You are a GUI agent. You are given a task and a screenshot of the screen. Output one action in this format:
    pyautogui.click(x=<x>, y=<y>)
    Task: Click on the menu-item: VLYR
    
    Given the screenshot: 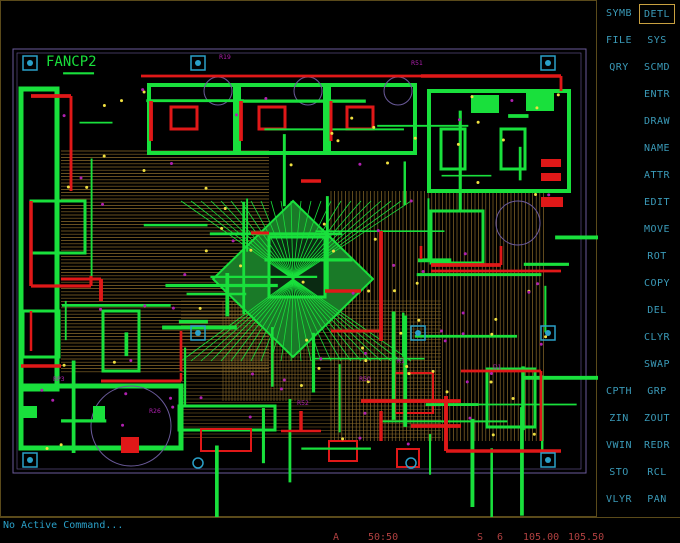 What is the action you would take?
    pyautogui.click(x=619, y=500)
    